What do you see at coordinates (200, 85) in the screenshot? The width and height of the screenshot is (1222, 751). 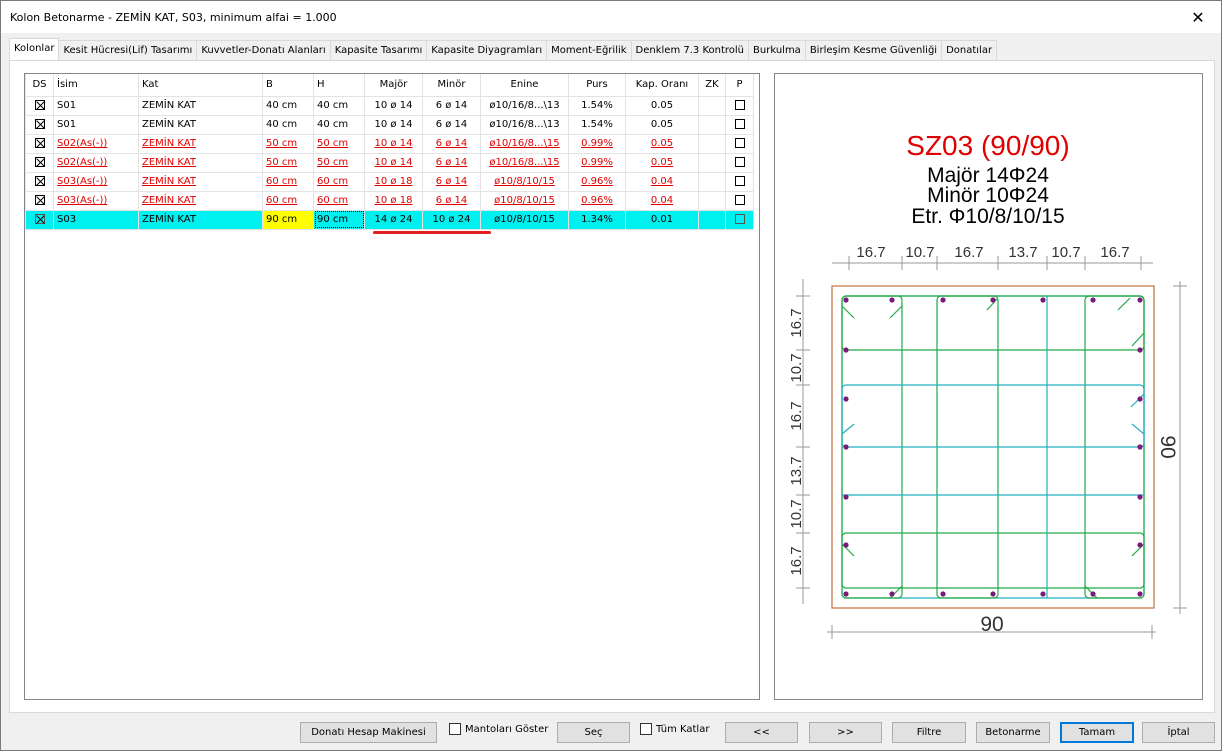 I see `col-header-kat: Kat` at bounding box center [200, 85].